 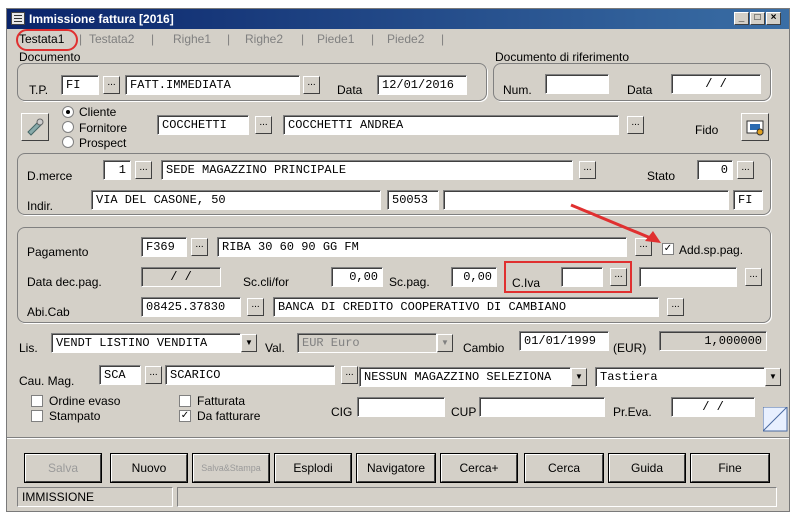 I want to click on tab-highlight-annotation, so click(x=47, y=40).